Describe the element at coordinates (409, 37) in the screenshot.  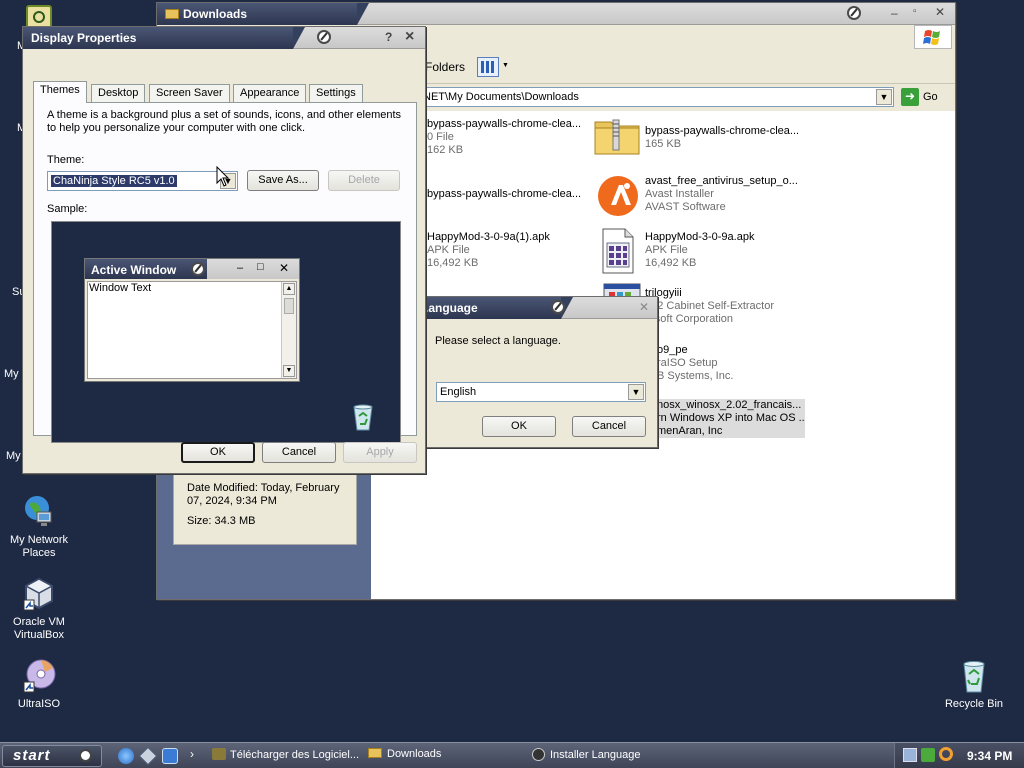
I see `close-icon: ×` at that location.